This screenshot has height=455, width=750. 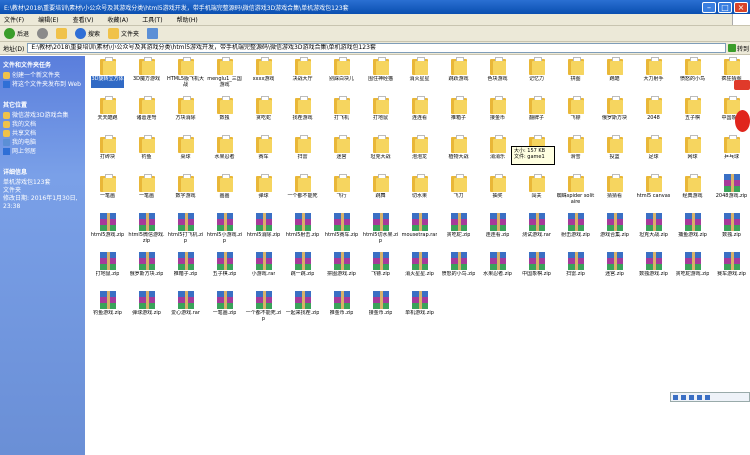 What do you see at coordinates (152, 19) in the screenshot?
I see `menu-tools: 工具(T)` at bounding box center [152, 19].